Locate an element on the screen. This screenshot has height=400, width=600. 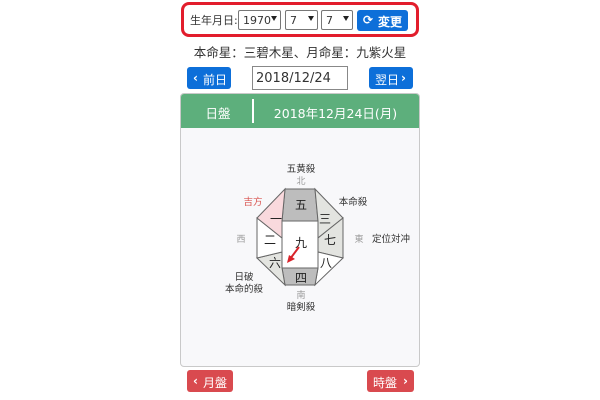
note-southwest-1: 日破 is located at coordinates (244, 277).